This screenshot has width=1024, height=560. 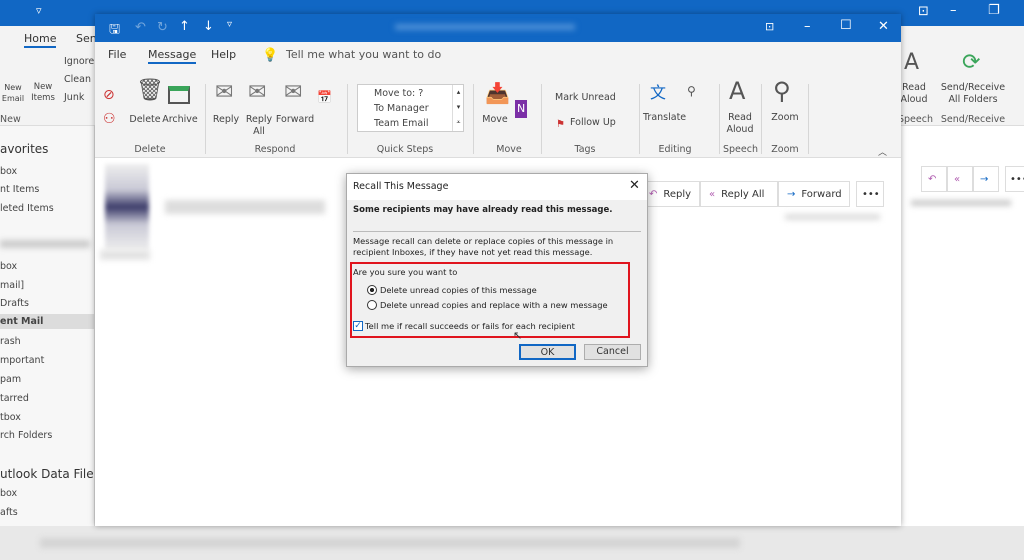 I want to click on ignore-button: Ignore, so click(x=79, y=62).